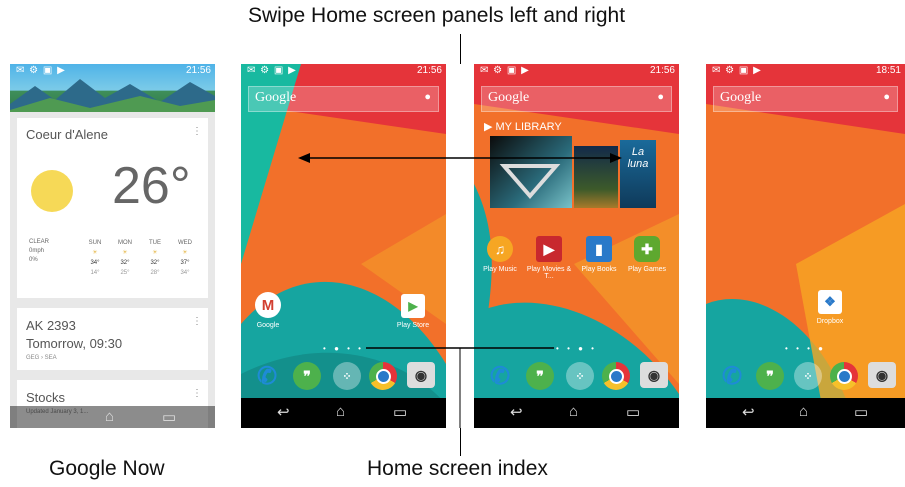  Describe the element at coordinates (576, 348) in the screenshot. I see `home-screen-index: • • ● •` at that location.